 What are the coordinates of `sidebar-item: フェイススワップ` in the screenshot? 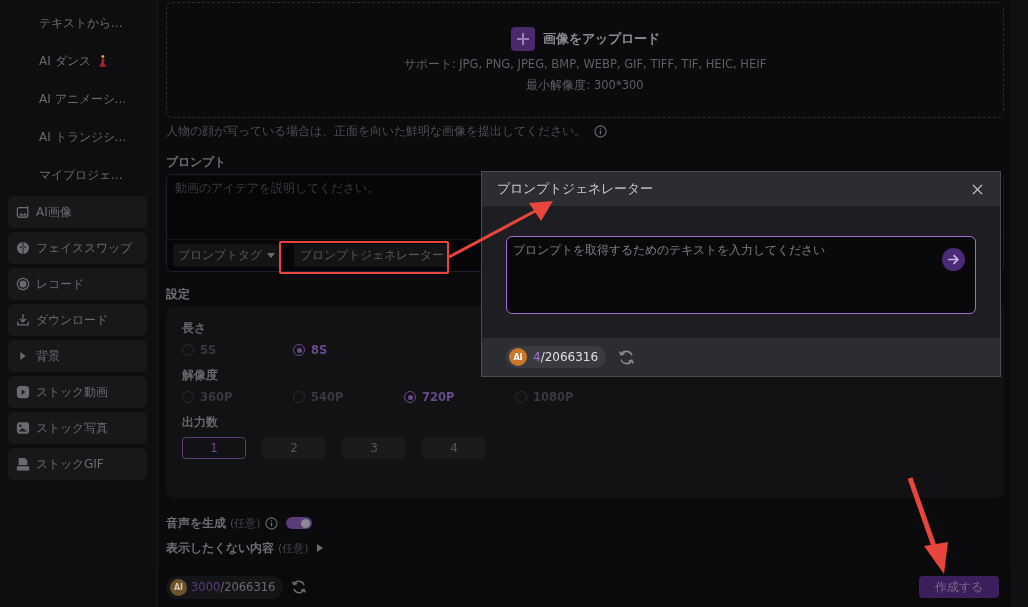 It's located at (77, 248).